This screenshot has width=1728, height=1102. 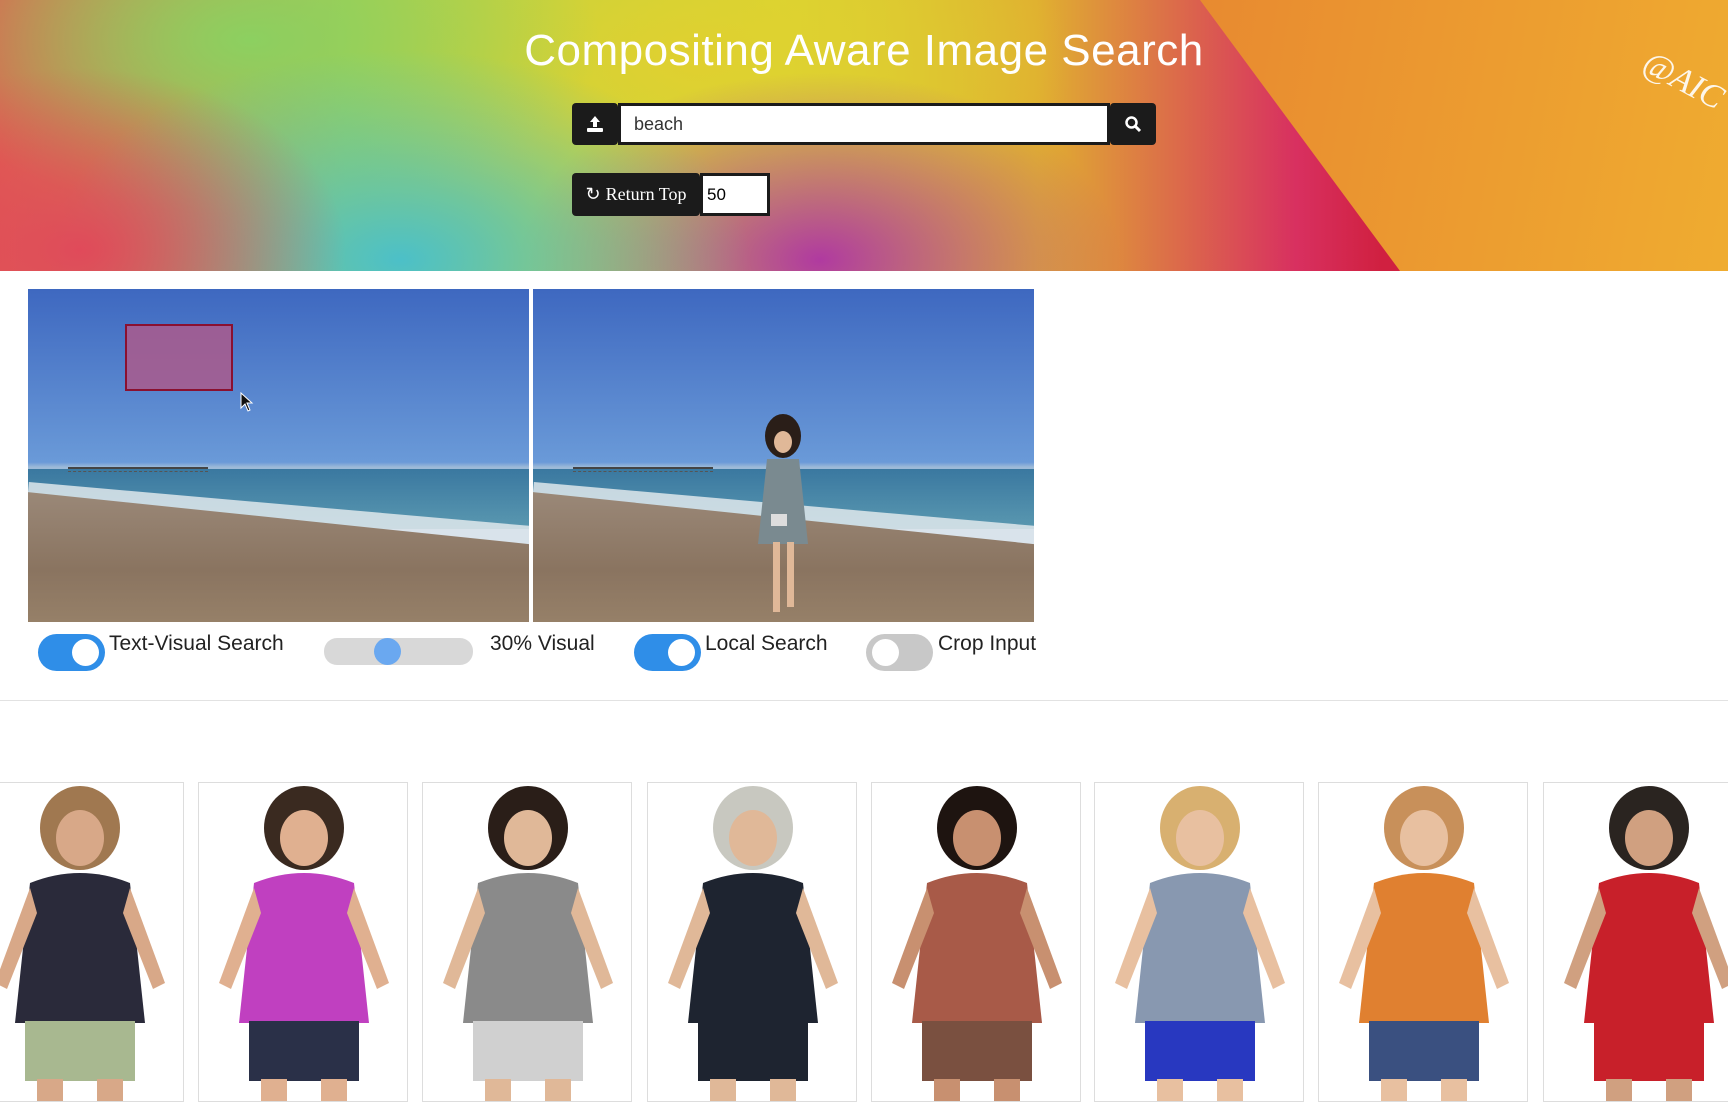 What do you see at coordinates (179, 357) in the screenshot?
I see `selection-rectangle` at bounding box center [179, 357].